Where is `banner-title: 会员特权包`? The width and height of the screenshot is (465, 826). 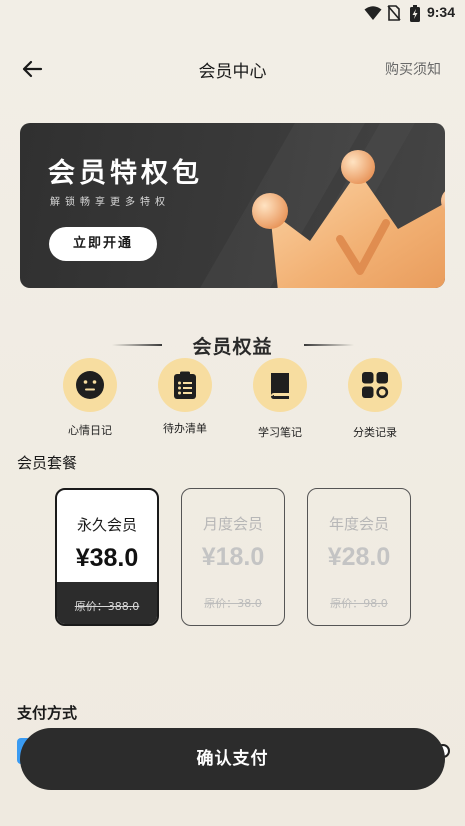
banner-title: 会员特权包 is located at coordinates (125, 173).